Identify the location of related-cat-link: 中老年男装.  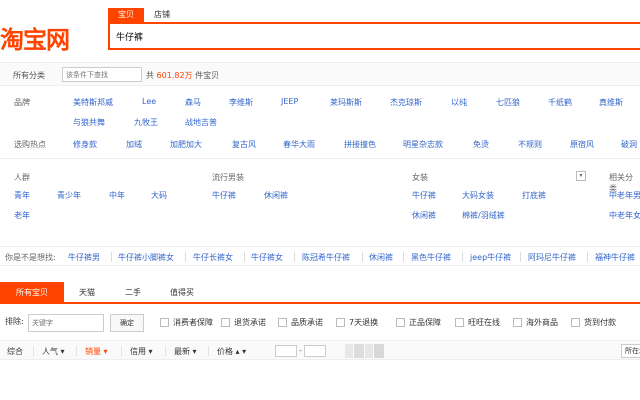
(624, 195).